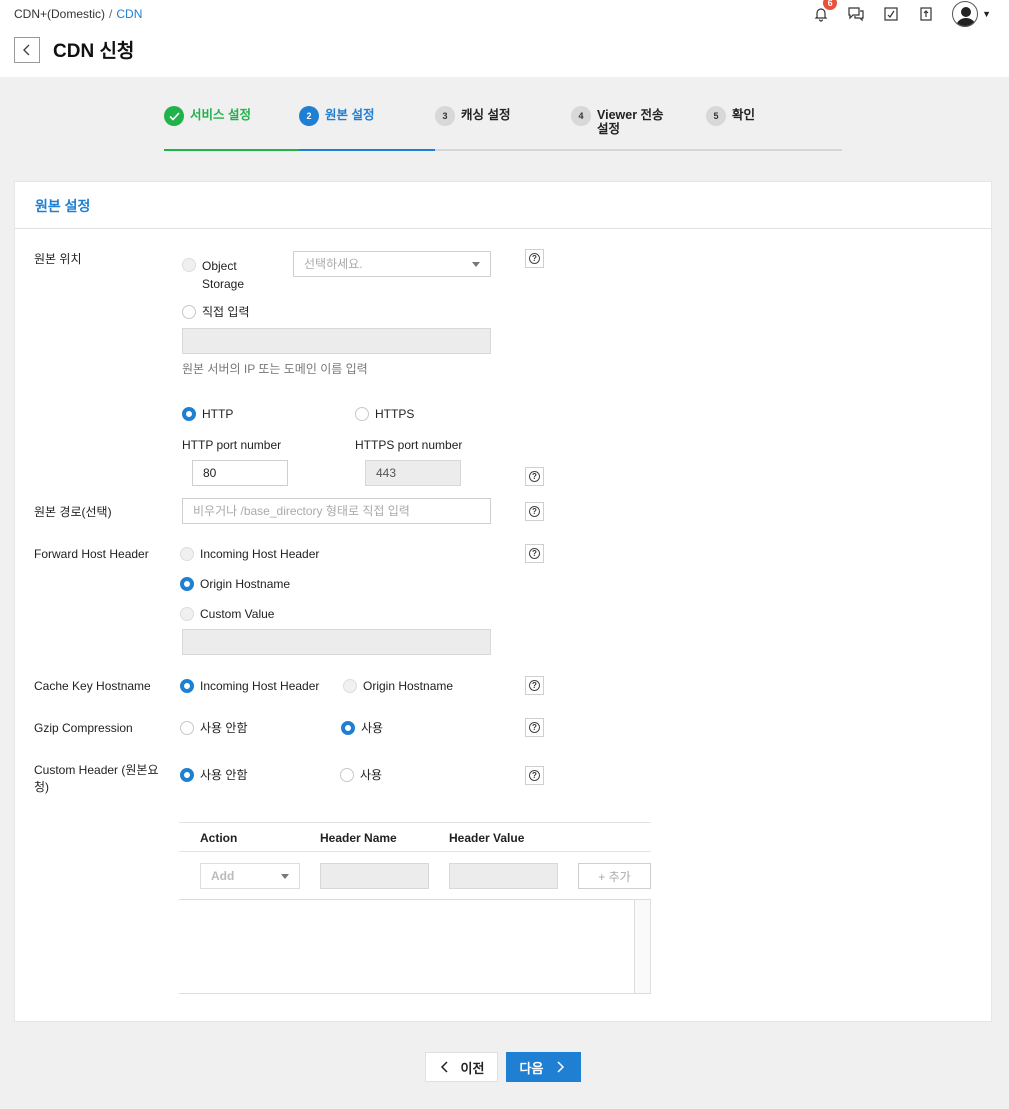  What do you see at coordinates (986, 14) in the screenshot?
I see `chevron-down-icon: ▼` at bounding box center [986, 14].